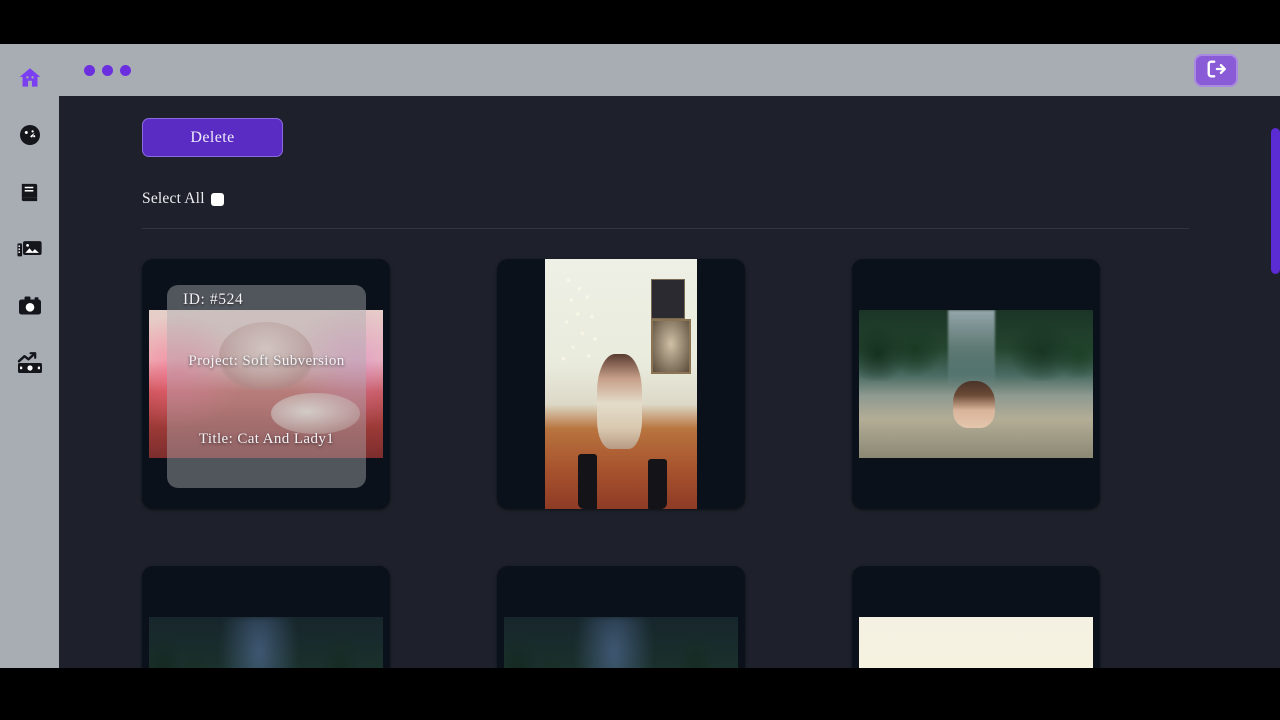 This screenshot has width=1280, height=720. What do you see at coordinates (640, 22) in the screenshot?
I see `letterbox-top` at bounding box center [640, 22].